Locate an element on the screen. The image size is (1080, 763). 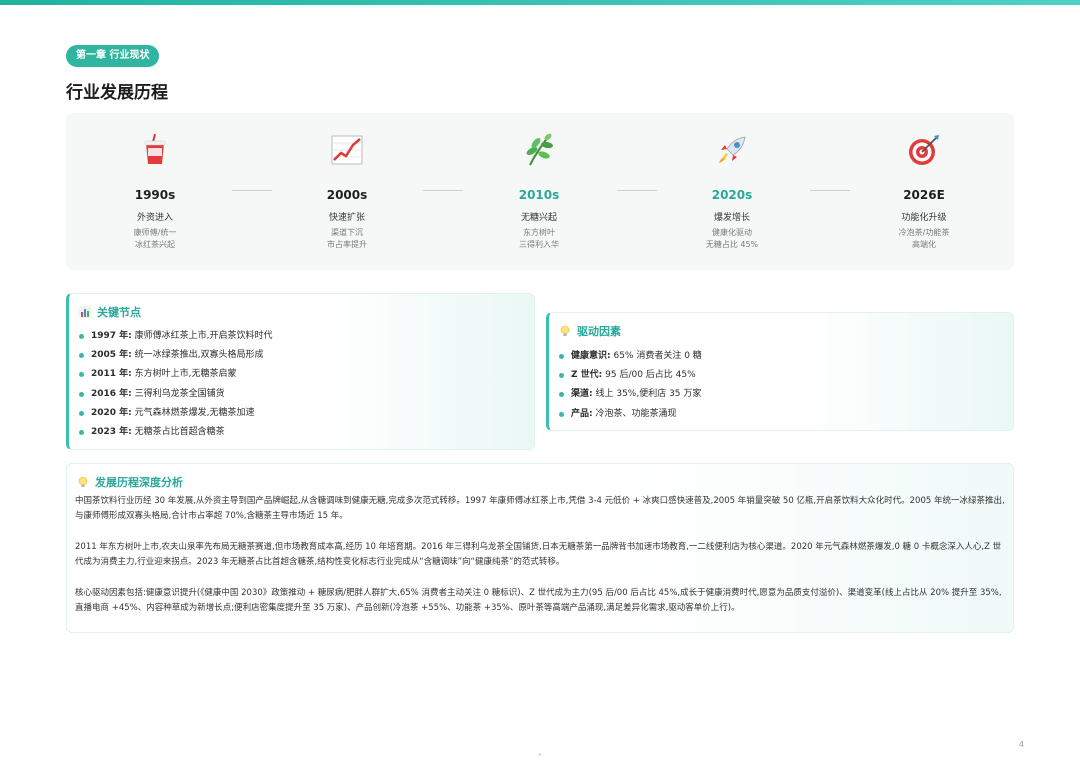
target-icon is located at coordinates (924, 150).